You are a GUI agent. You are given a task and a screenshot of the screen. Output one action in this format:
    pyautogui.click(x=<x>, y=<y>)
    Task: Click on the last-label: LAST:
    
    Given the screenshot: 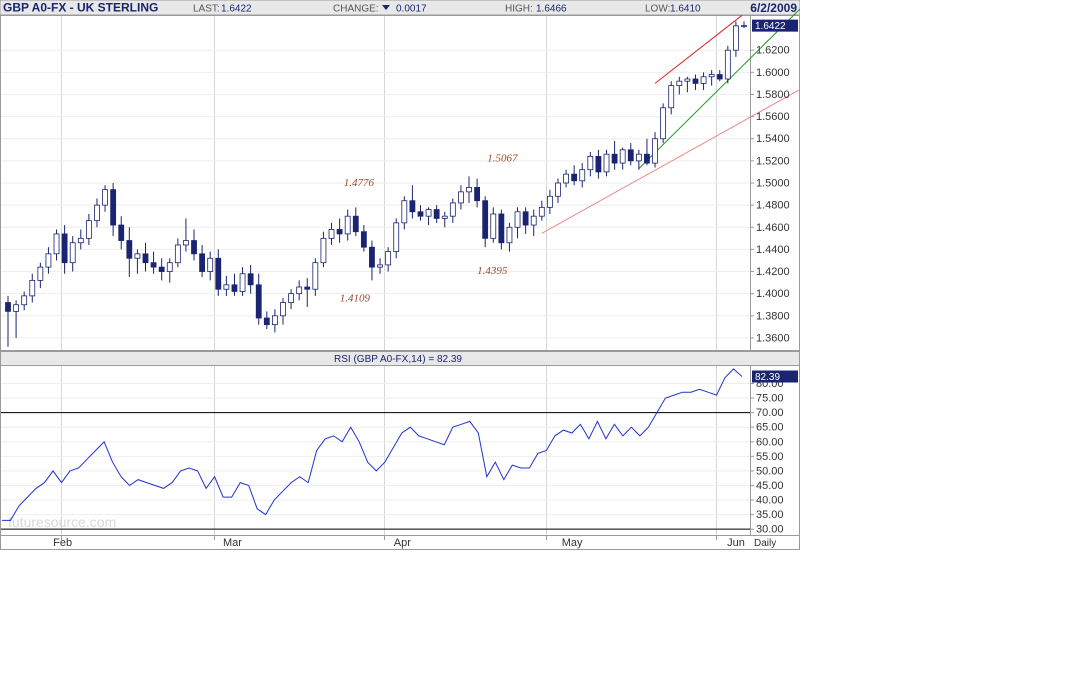 What is the action you would take?
    pyautogui.click(x=206, y=9)
    